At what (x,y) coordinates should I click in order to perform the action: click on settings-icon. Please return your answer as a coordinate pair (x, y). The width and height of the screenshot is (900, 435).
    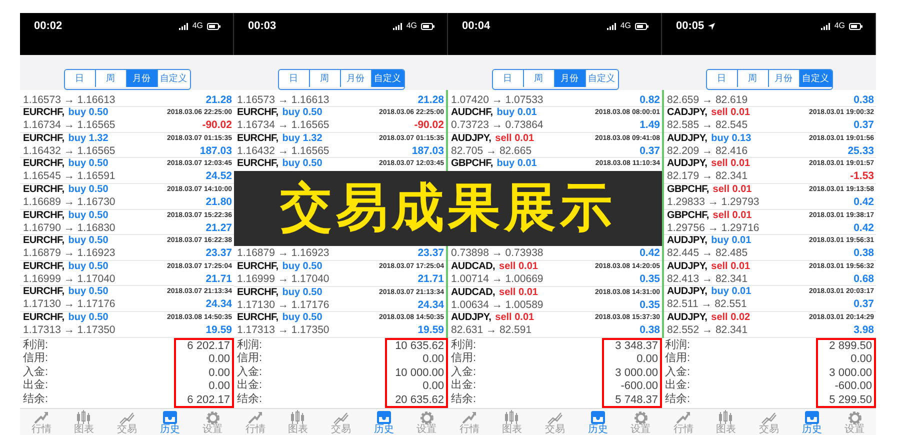
    Looking at the image, I should click on (854, 417).